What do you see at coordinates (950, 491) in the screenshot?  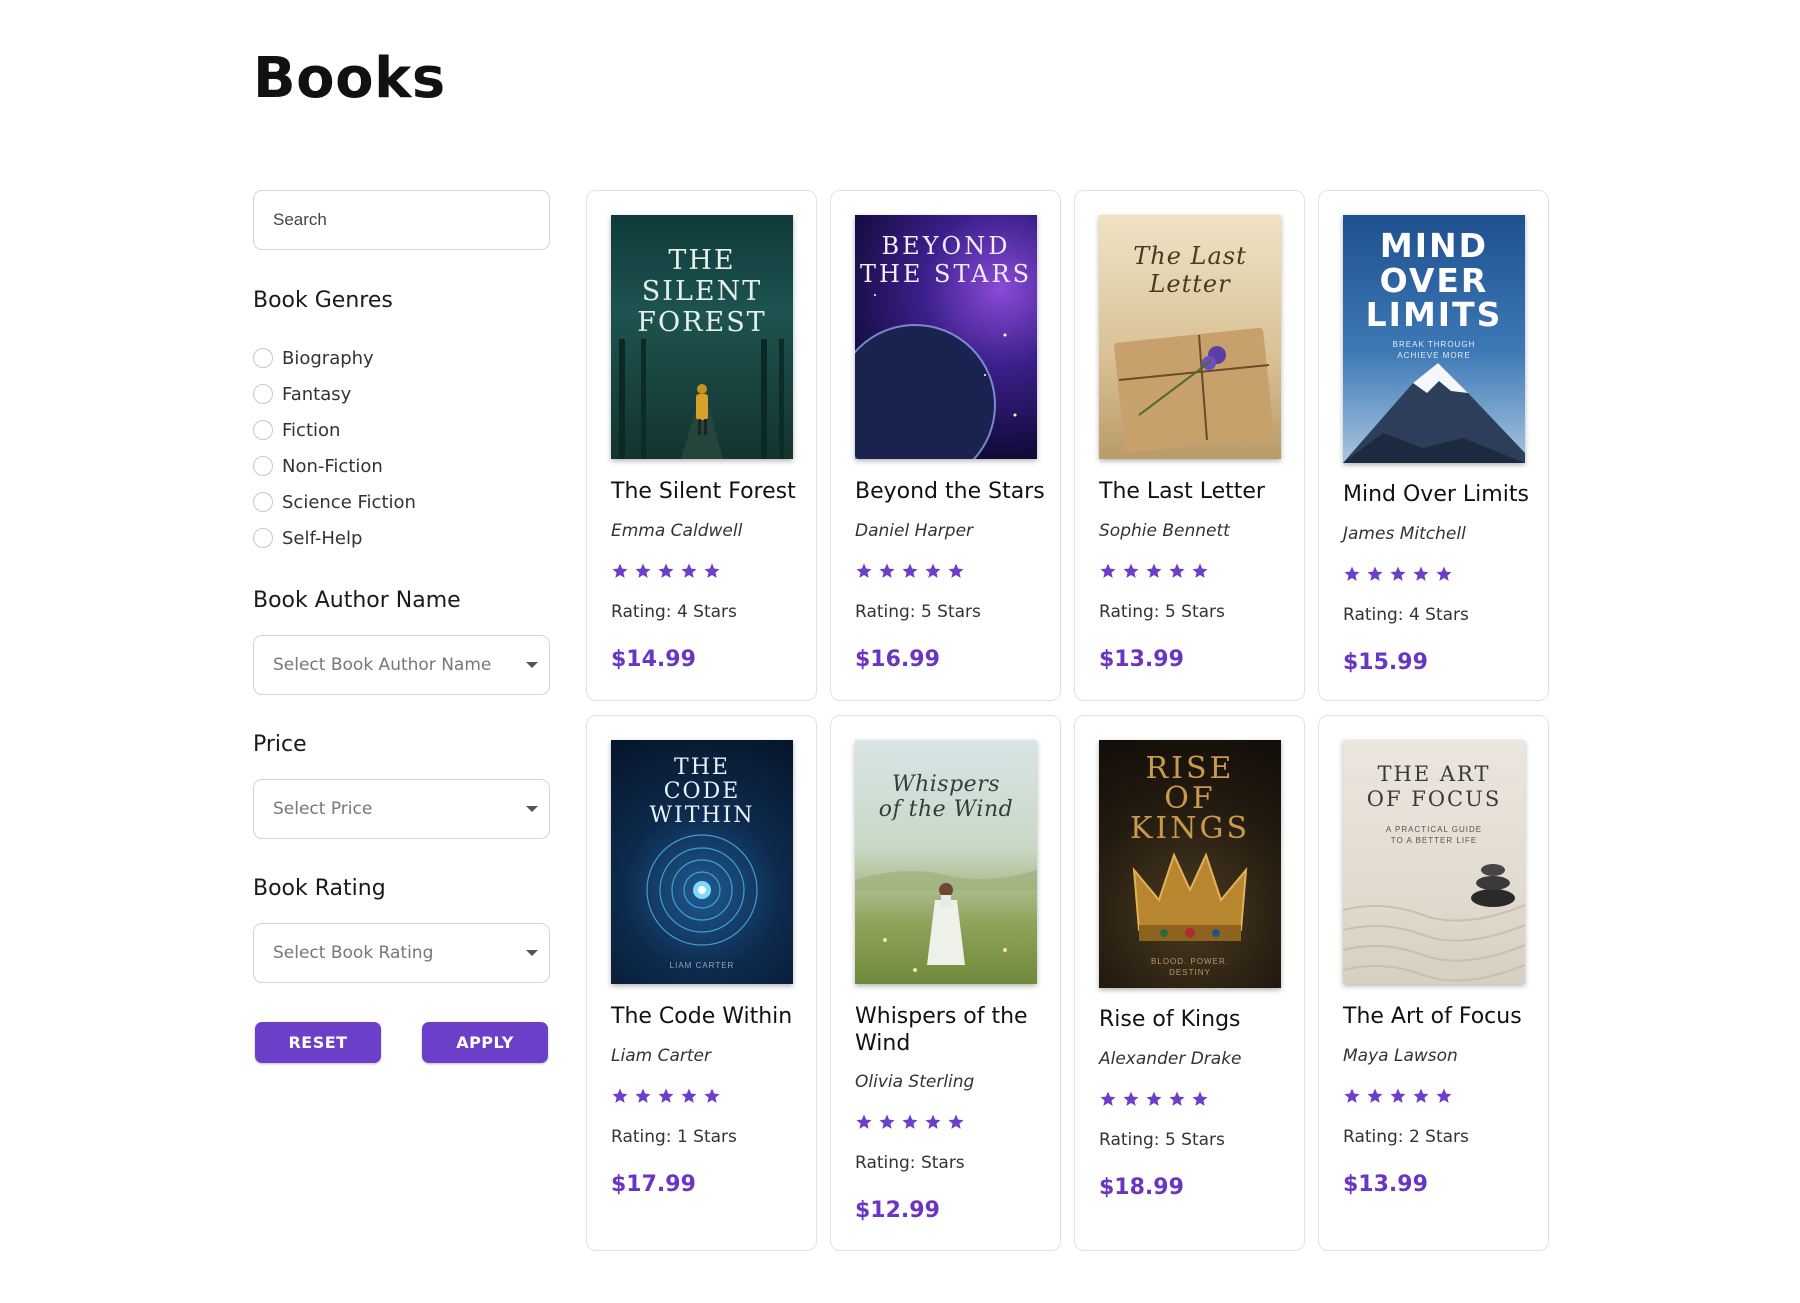 I see `book-title: Beyond the Stars` at bounding box center [950, 491].